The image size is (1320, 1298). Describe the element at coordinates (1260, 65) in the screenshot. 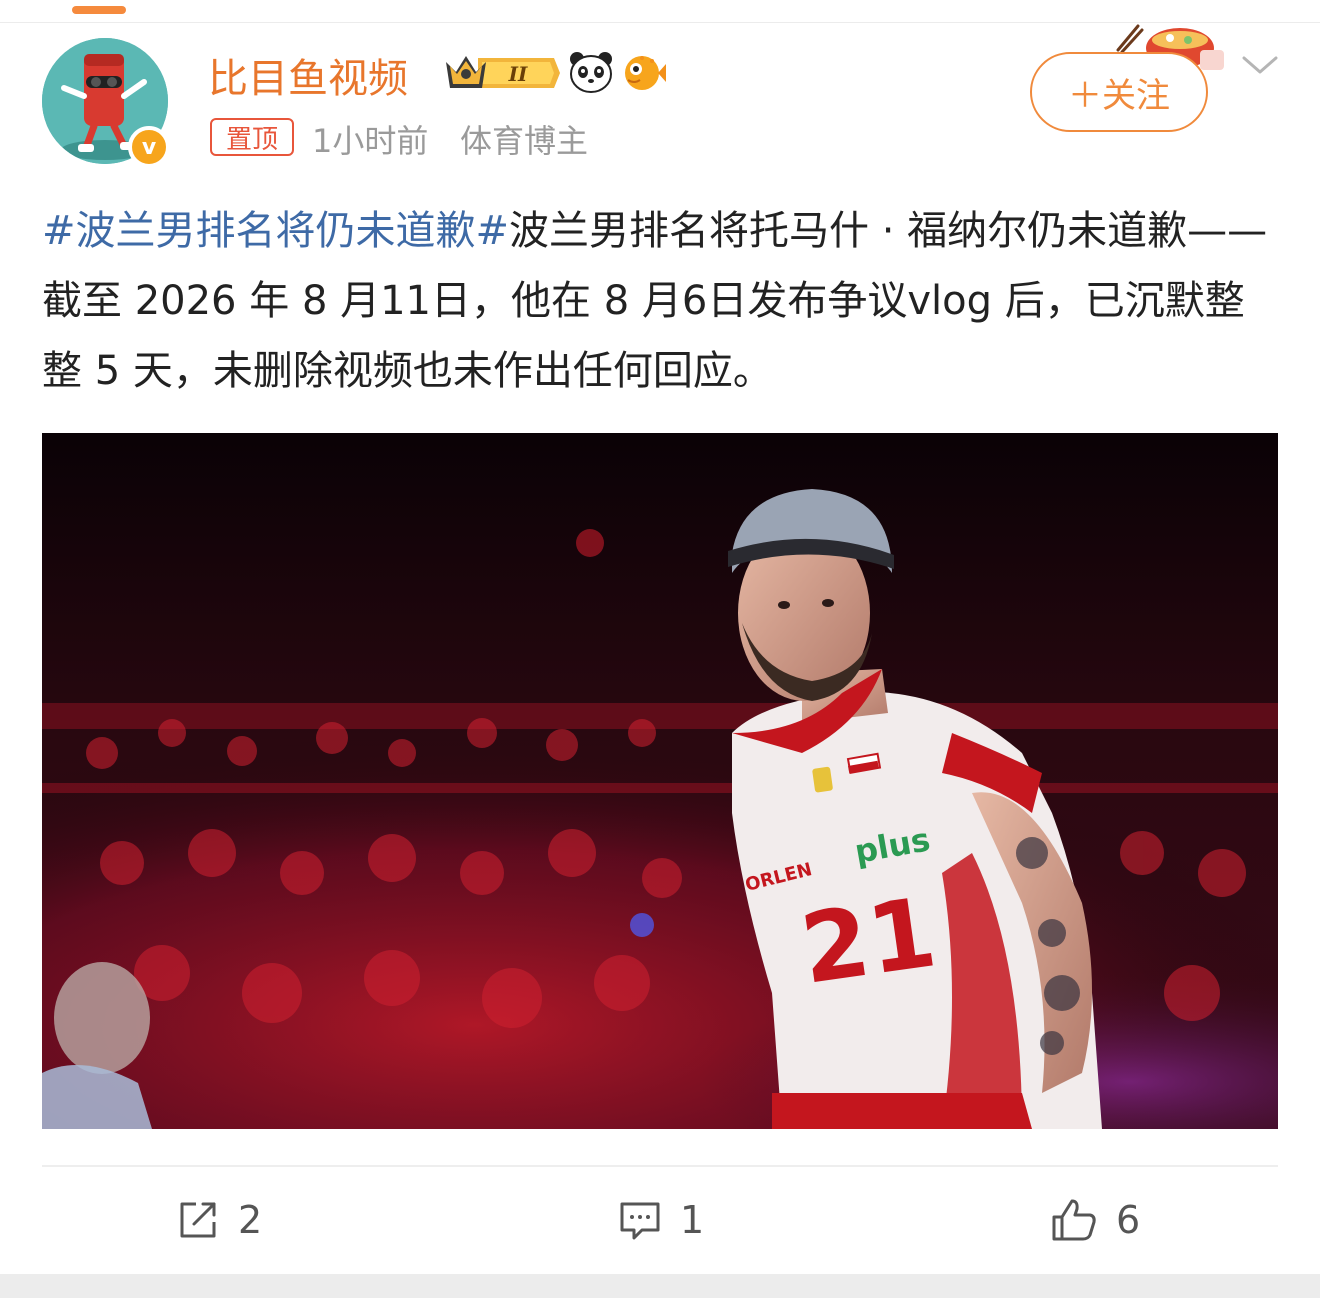

I see `chevron-down-icon` at that location.